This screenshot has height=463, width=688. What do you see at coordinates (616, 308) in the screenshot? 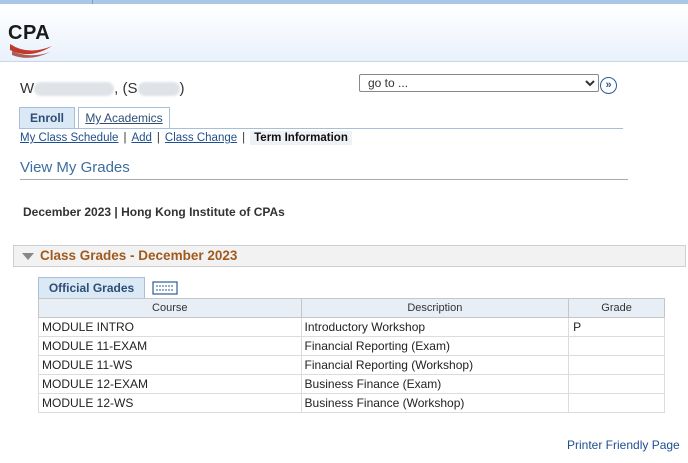
I see `column-grade: Grade` at bounding box center [616, 308].